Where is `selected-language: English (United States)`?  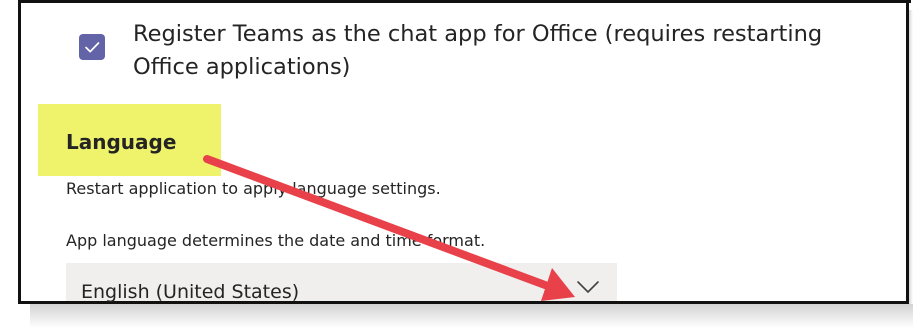 selected-language: English (United States) is located at coordinates (190, 292).